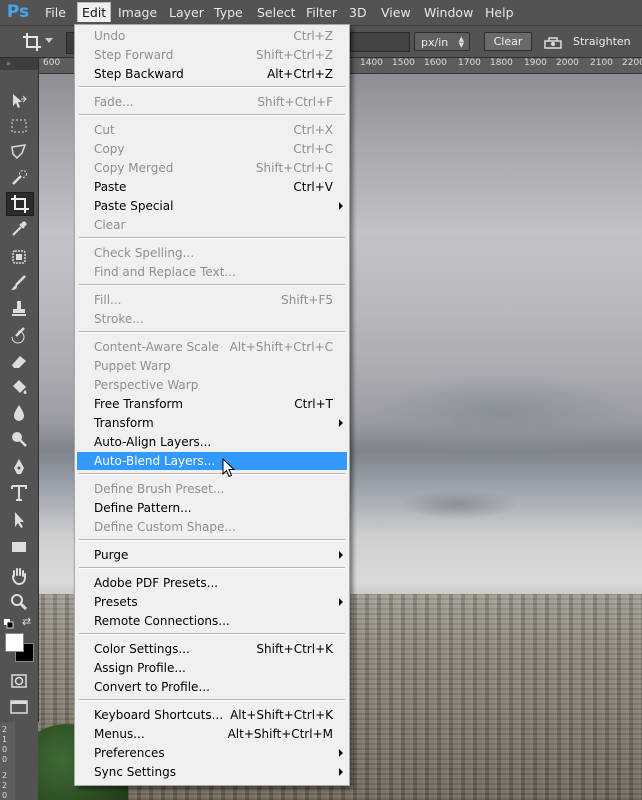 This screenshot has width=642, height=800. I want to click on menu-filter: Filter, so click(321, 12).